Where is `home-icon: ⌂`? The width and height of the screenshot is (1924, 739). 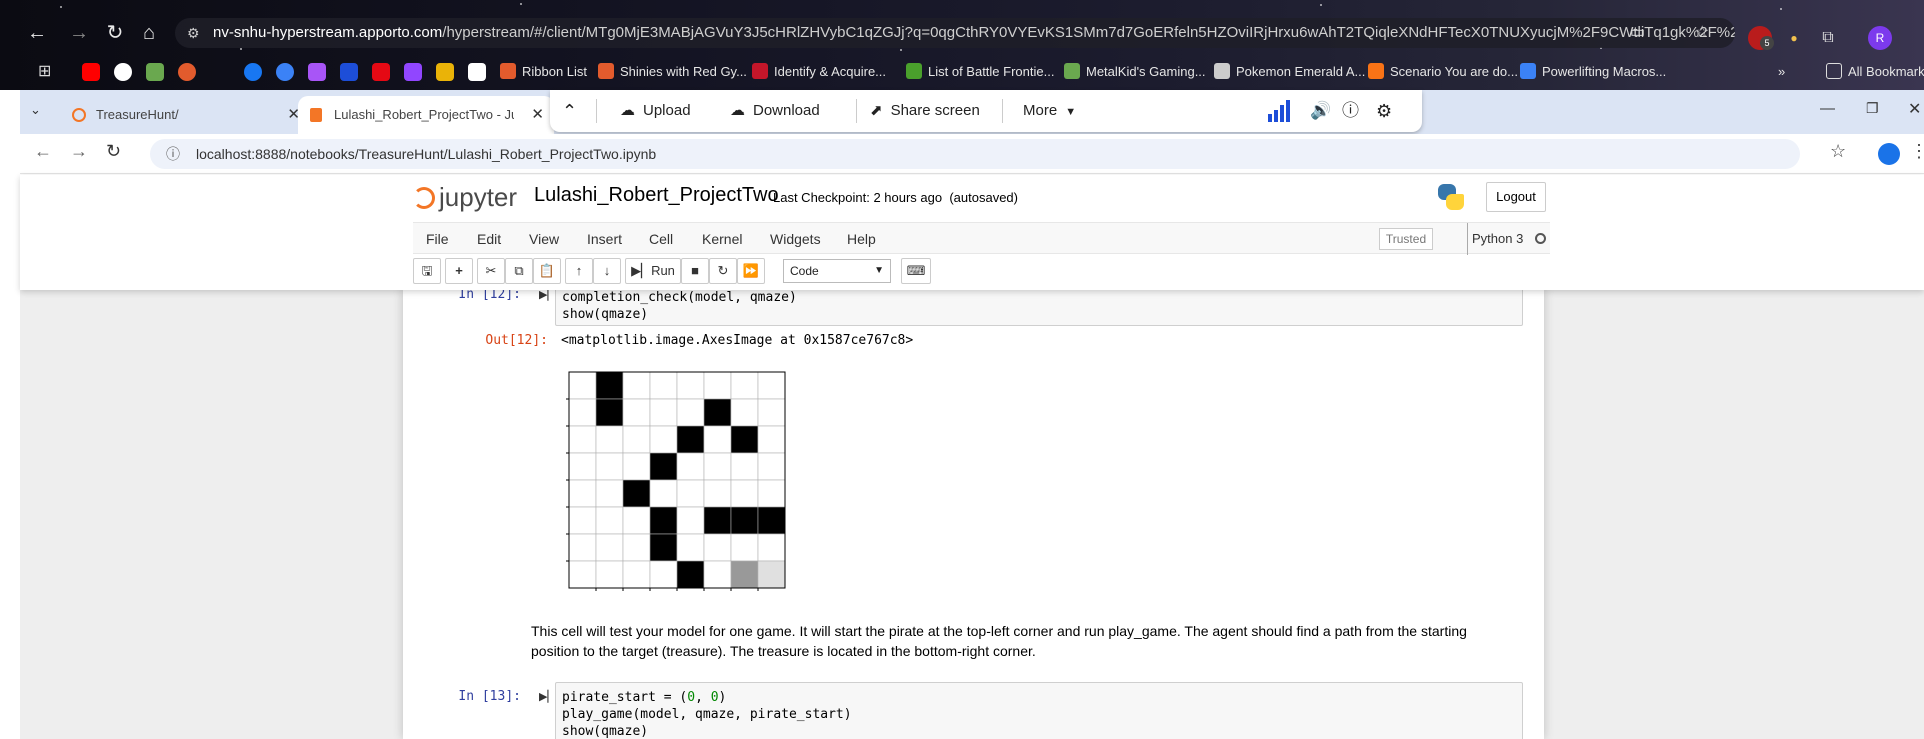
home-icon: ⌂ is located at coordinates (149, 33).